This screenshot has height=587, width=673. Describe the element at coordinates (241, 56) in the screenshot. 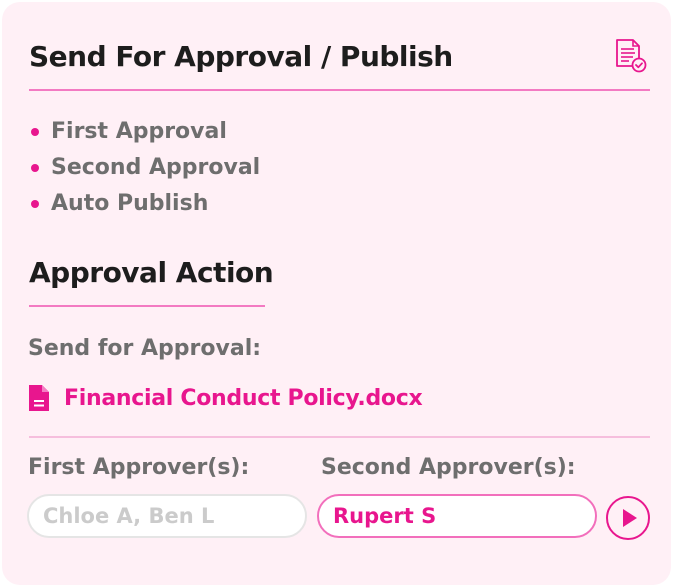

I see `card-title: Send For Approval / Publish` at that location.